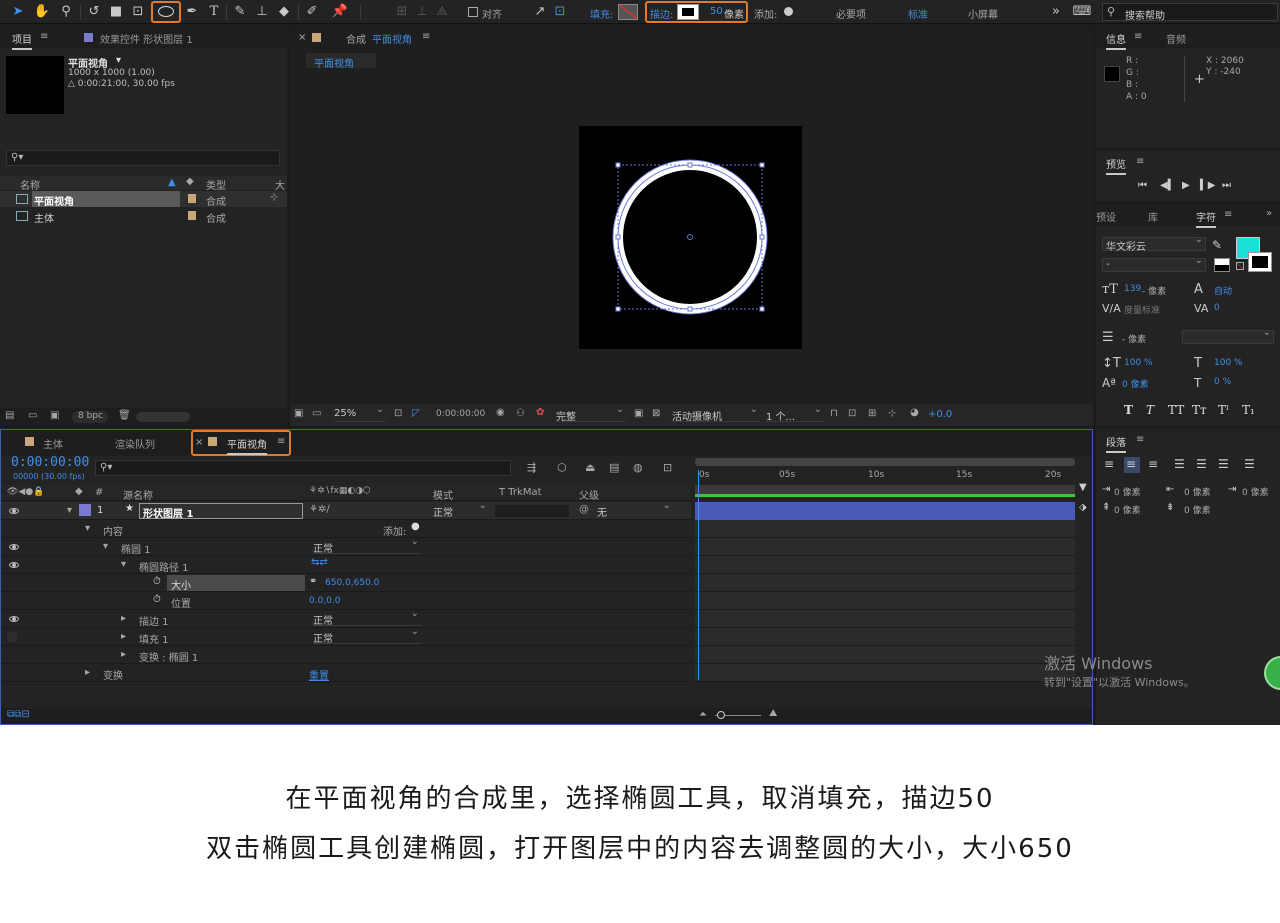 The image size is (1280, 923). What do you see at coordinates (392, 38) in the screenshot?
I see `viewer-tab-name: 平面视角` at bounding box center [392, 38].